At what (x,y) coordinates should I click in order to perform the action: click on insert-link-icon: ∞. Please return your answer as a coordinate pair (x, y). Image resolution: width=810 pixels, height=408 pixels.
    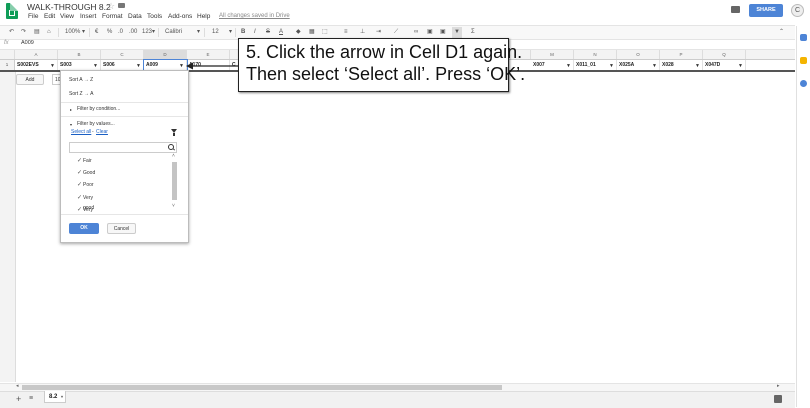
    Looking at the image, I should click on (416, 32).